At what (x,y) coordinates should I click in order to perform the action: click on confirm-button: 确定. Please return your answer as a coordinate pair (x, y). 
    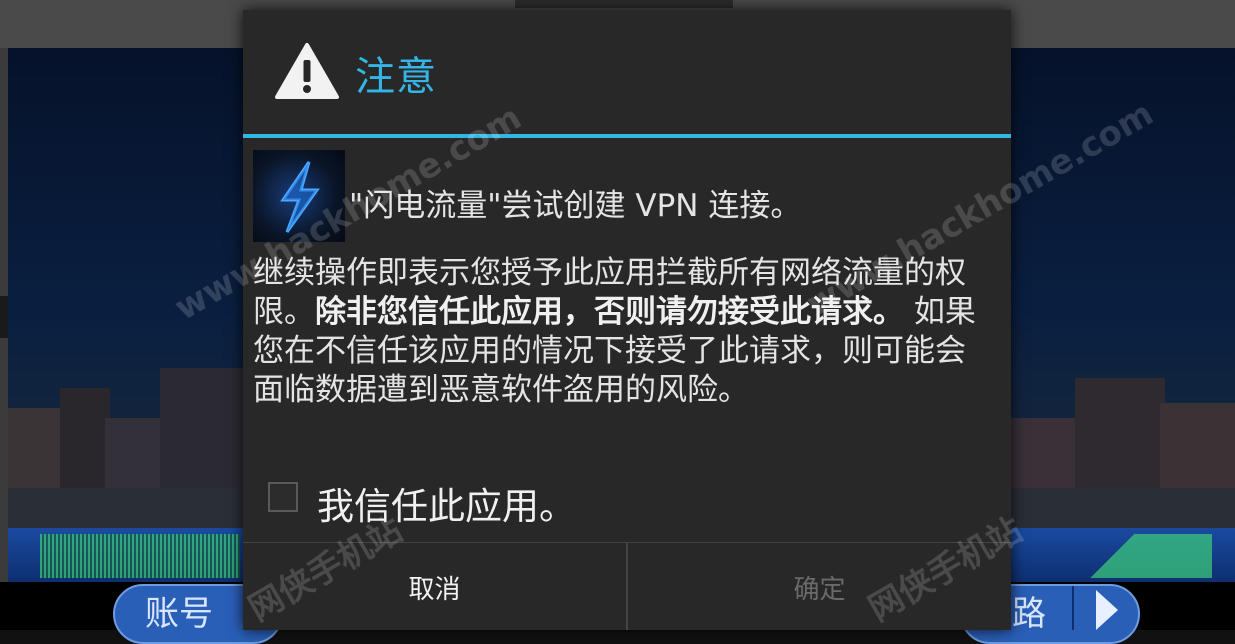
    Looking at the image, I should click on (819, 586).